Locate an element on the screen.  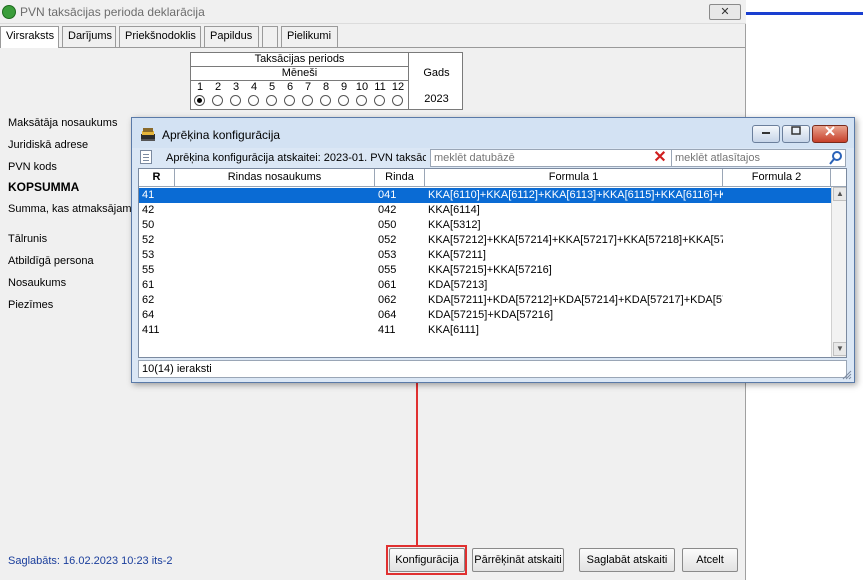
minimize-button is located at coordinates (766, 134).